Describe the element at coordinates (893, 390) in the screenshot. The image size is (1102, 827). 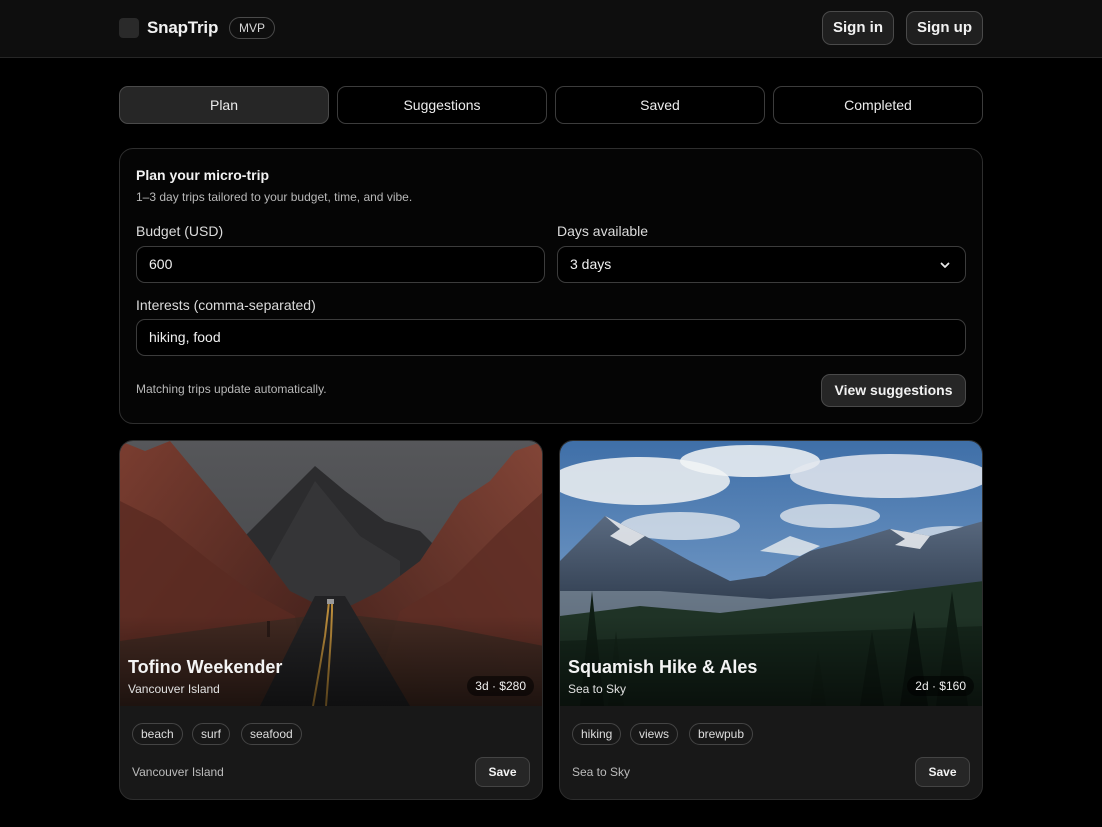
I see `view-suggestions-button: View suggestions` at that location.